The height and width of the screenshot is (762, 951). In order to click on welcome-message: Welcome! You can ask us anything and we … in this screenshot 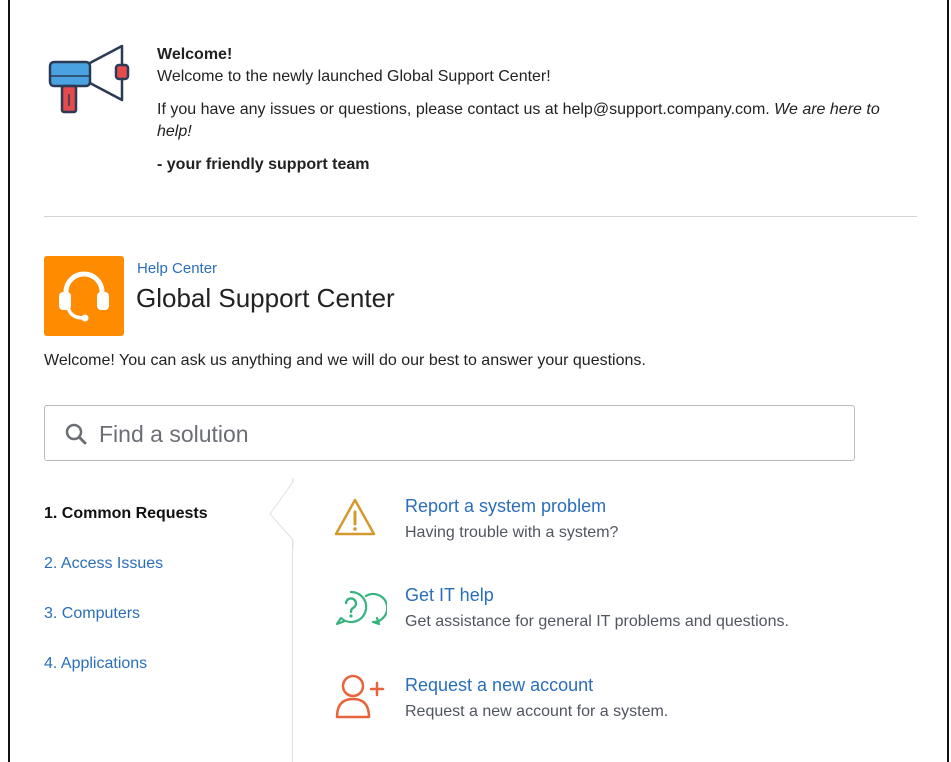, I will do `click(345, 360)`.